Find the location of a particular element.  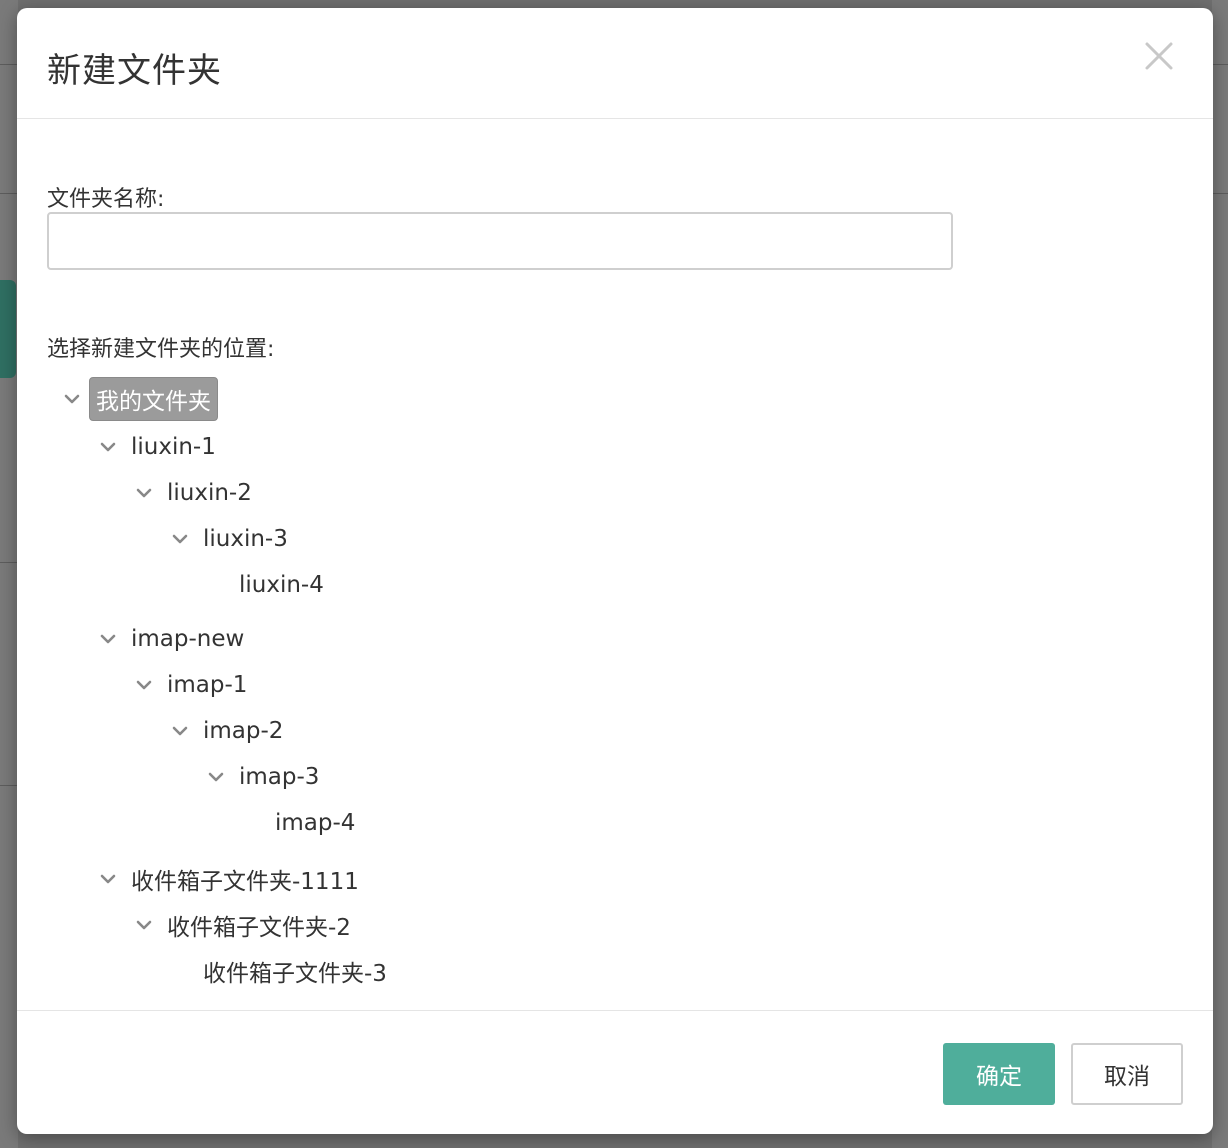

tree-node-label: liuxin-3 is located at coordinates (245, 539).